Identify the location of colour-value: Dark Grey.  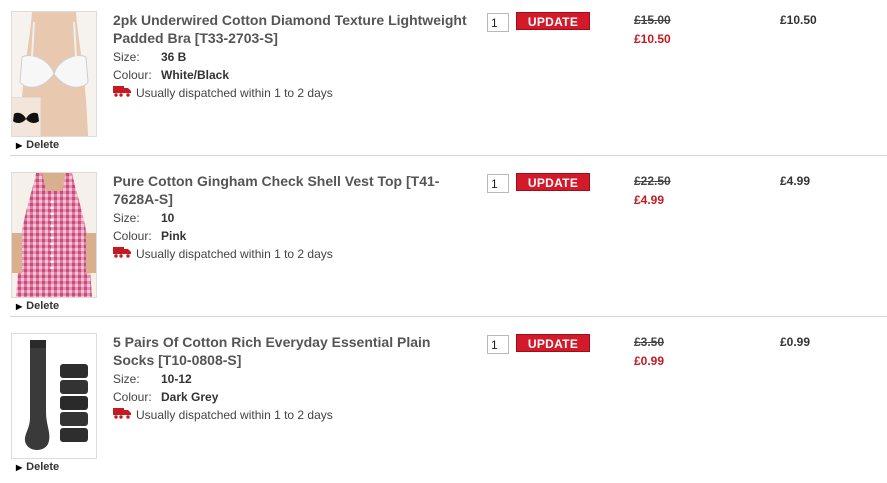
(190, 397).